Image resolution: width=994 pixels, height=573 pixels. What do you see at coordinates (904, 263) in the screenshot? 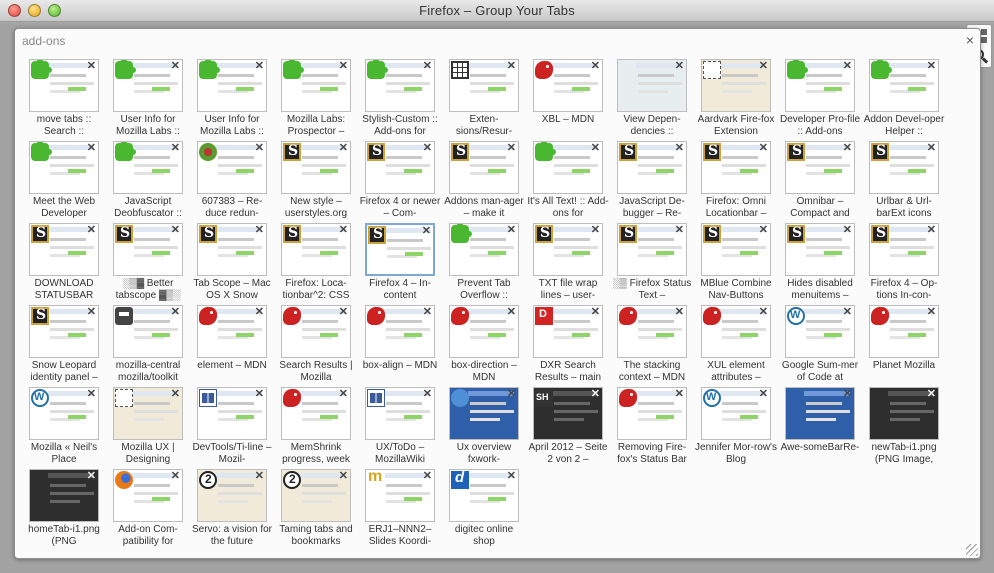
I see `tab-thumbnail: ✕ Firefox 4 – Op-tions In-con-` at bounding box center [904, 263].